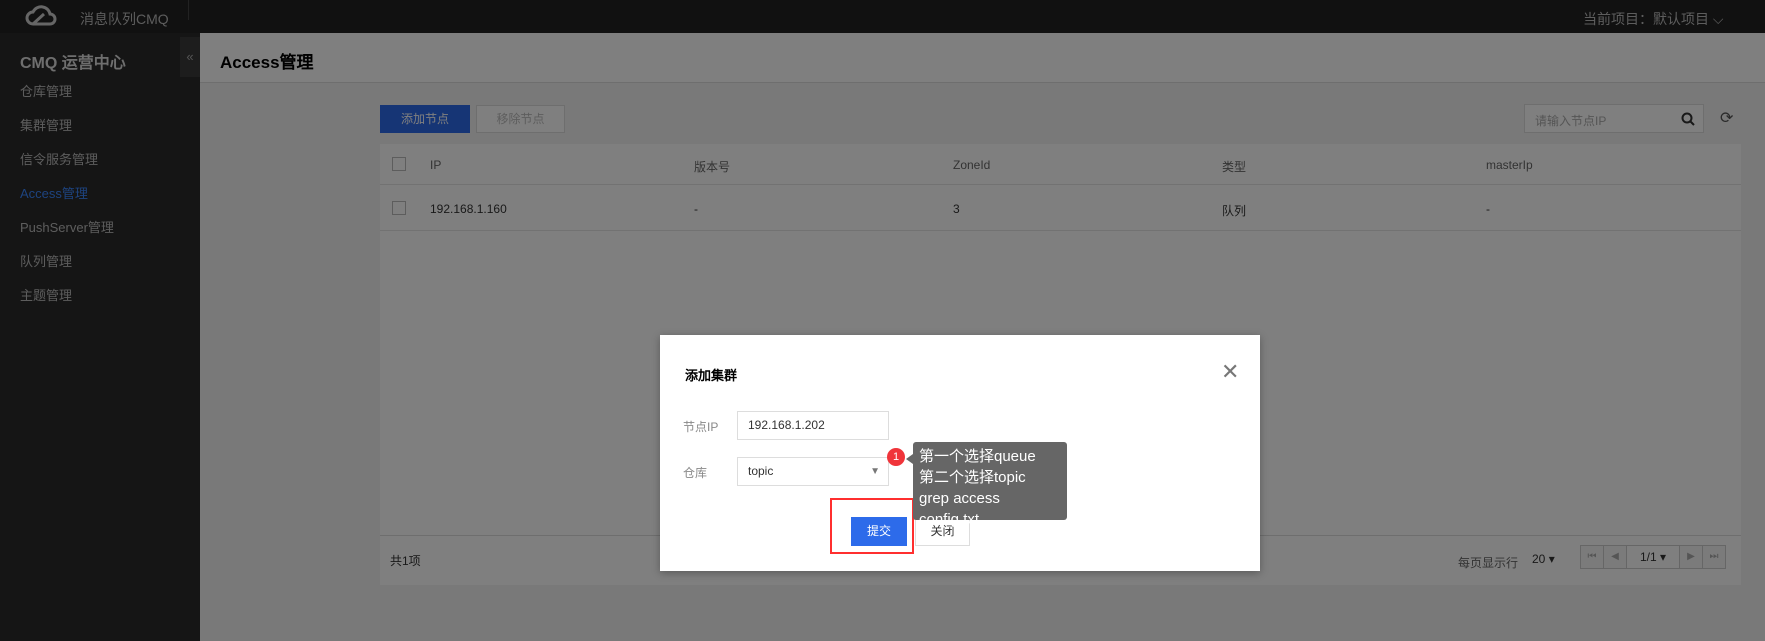 This screenshot has height=641, width=1765. What do you see at coordinates (1230, 372) in the screenshot?
I see `close-icon: ✕` at bounding box center [1230, 372].